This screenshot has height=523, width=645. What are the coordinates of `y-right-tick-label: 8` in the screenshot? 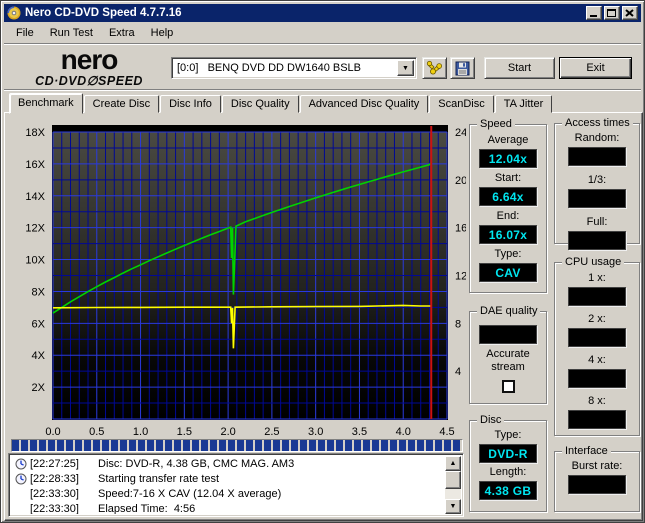 It's located at (458, 324).